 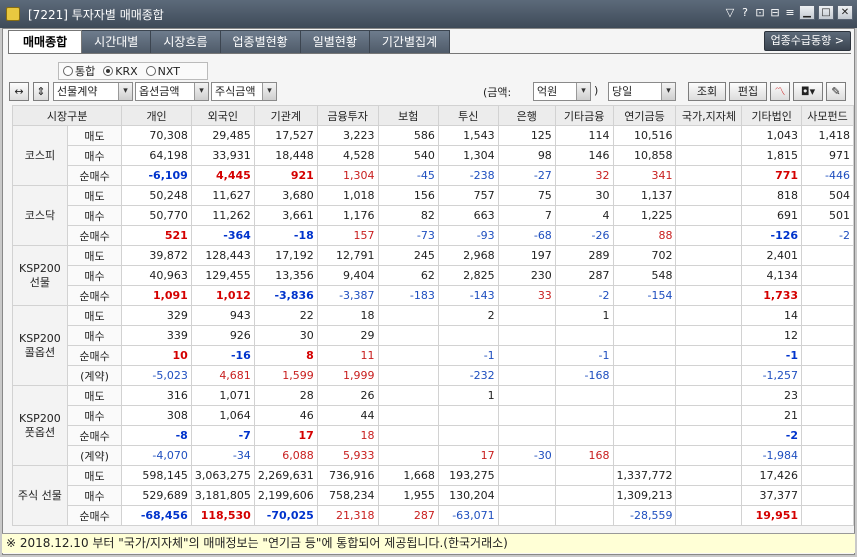 I want to click on cell-value: 7, so click(x=526, y=215).